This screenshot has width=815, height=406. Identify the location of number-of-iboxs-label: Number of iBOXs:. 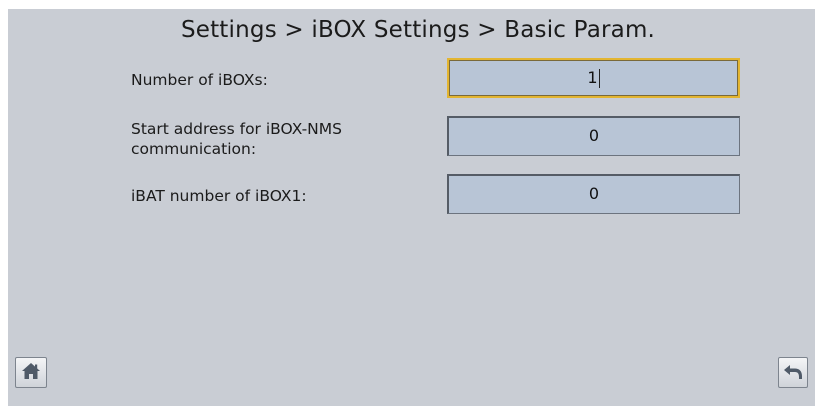
(199, 80).